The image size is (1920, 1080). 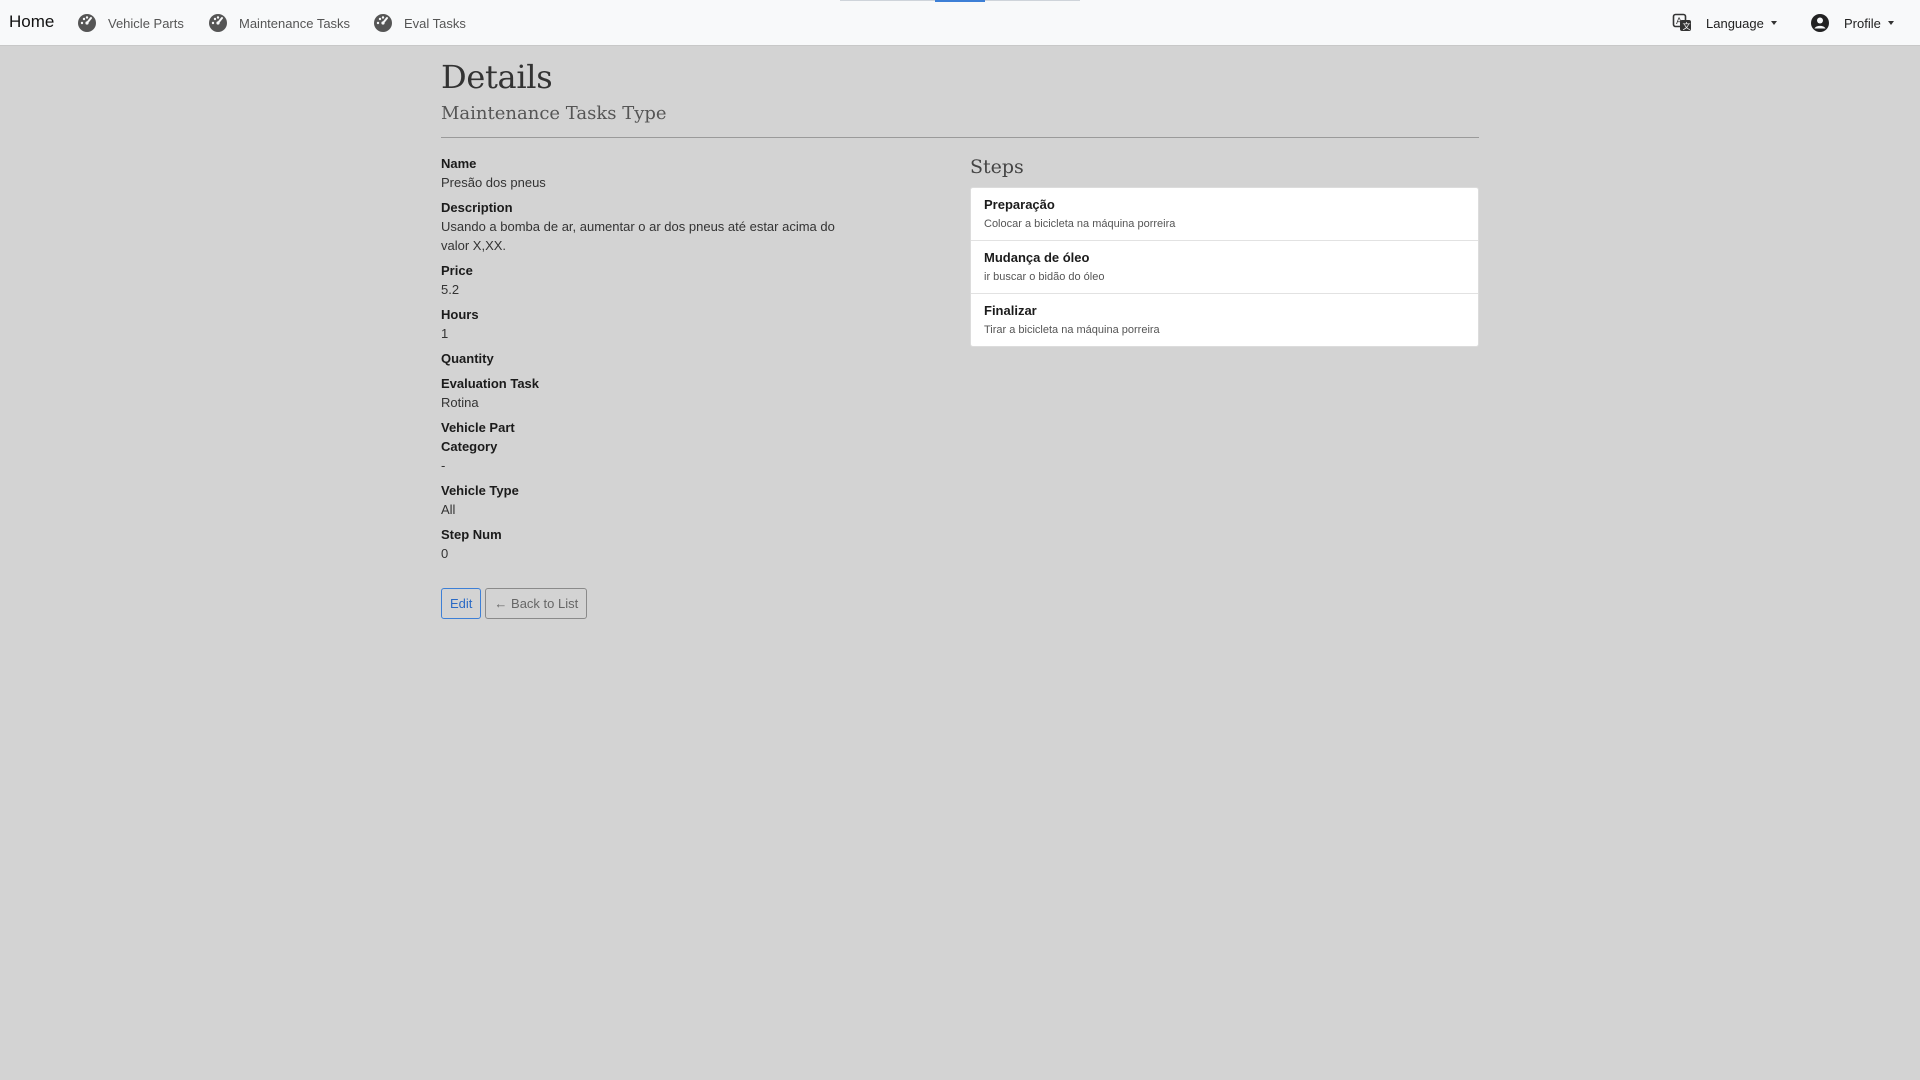 What do you see at coordinates (295, 23) in the screenshot?
I see `nav-label: Maintenance Tasks` at bounding box center [295, 23].